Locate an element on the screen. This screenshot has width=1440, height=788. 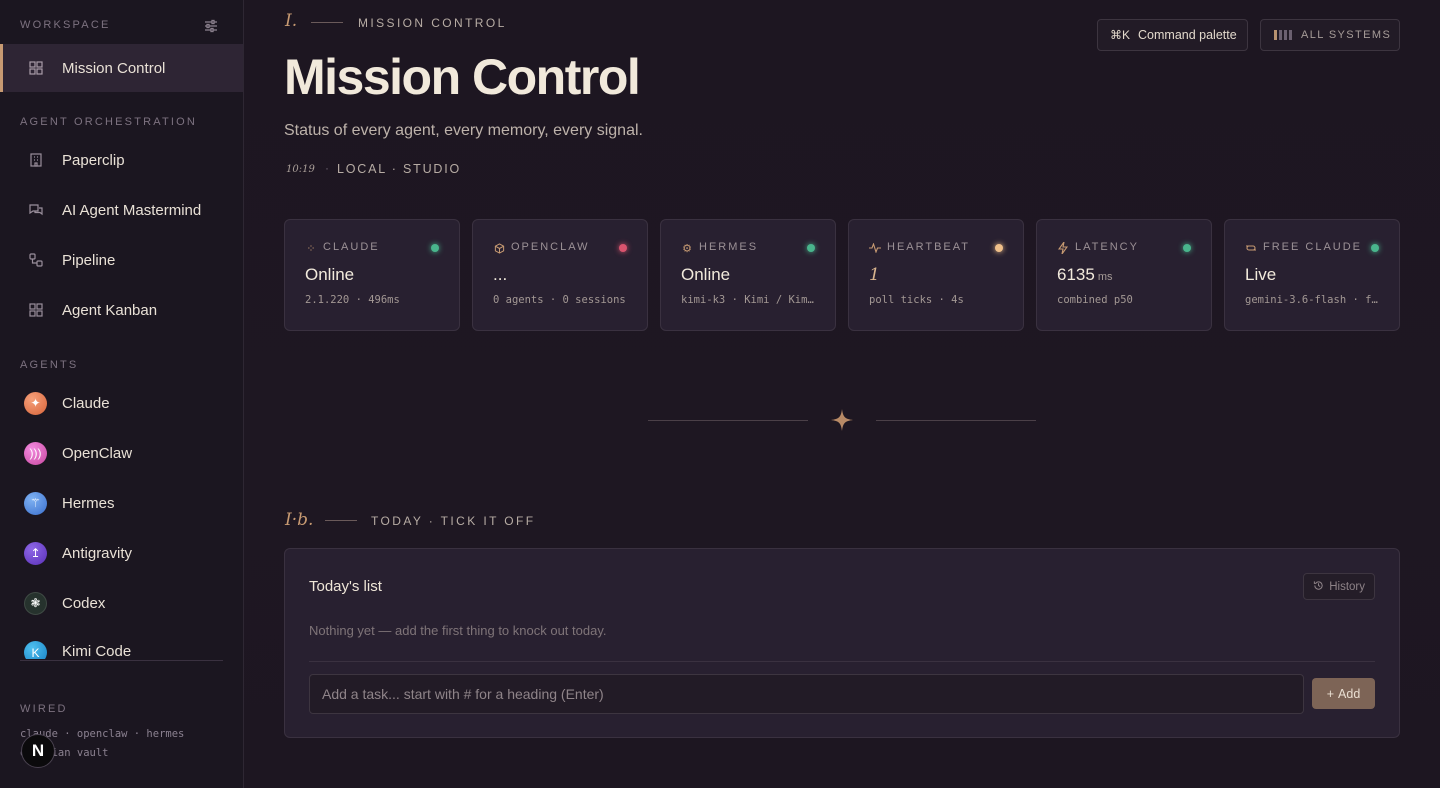
link-icon is located at coordinates (1251, 248).